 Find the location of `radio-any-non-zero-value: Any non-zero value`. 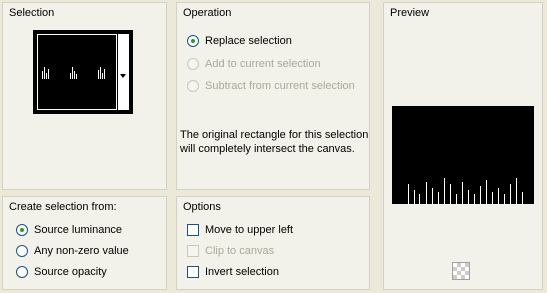

radio-any-non-zero-value: Any non-zero value is located at coordinates (72, 251).